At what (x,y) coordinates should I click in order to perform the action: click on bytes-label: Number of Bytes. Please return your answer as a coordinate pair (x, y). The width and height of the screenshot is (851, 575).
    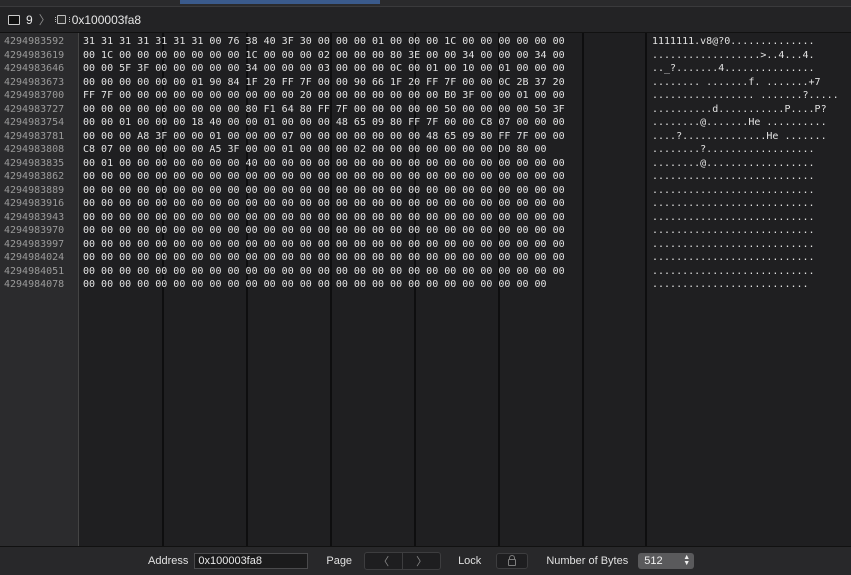
    Looking at the image, I should click on (587, 561).